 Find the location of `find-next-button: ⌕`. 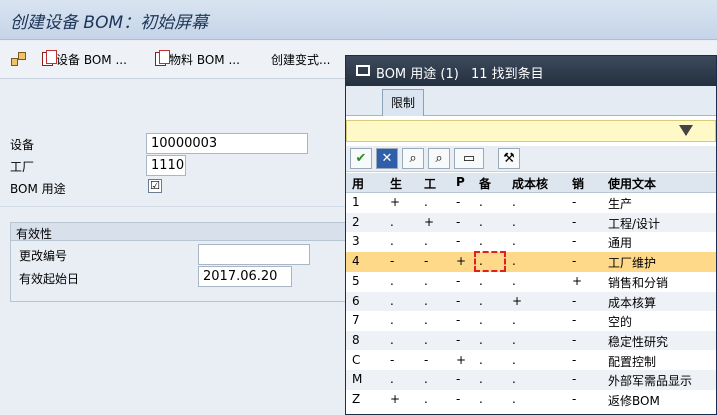

find-next-button: ⌕ is located at coordinates (439, 158).